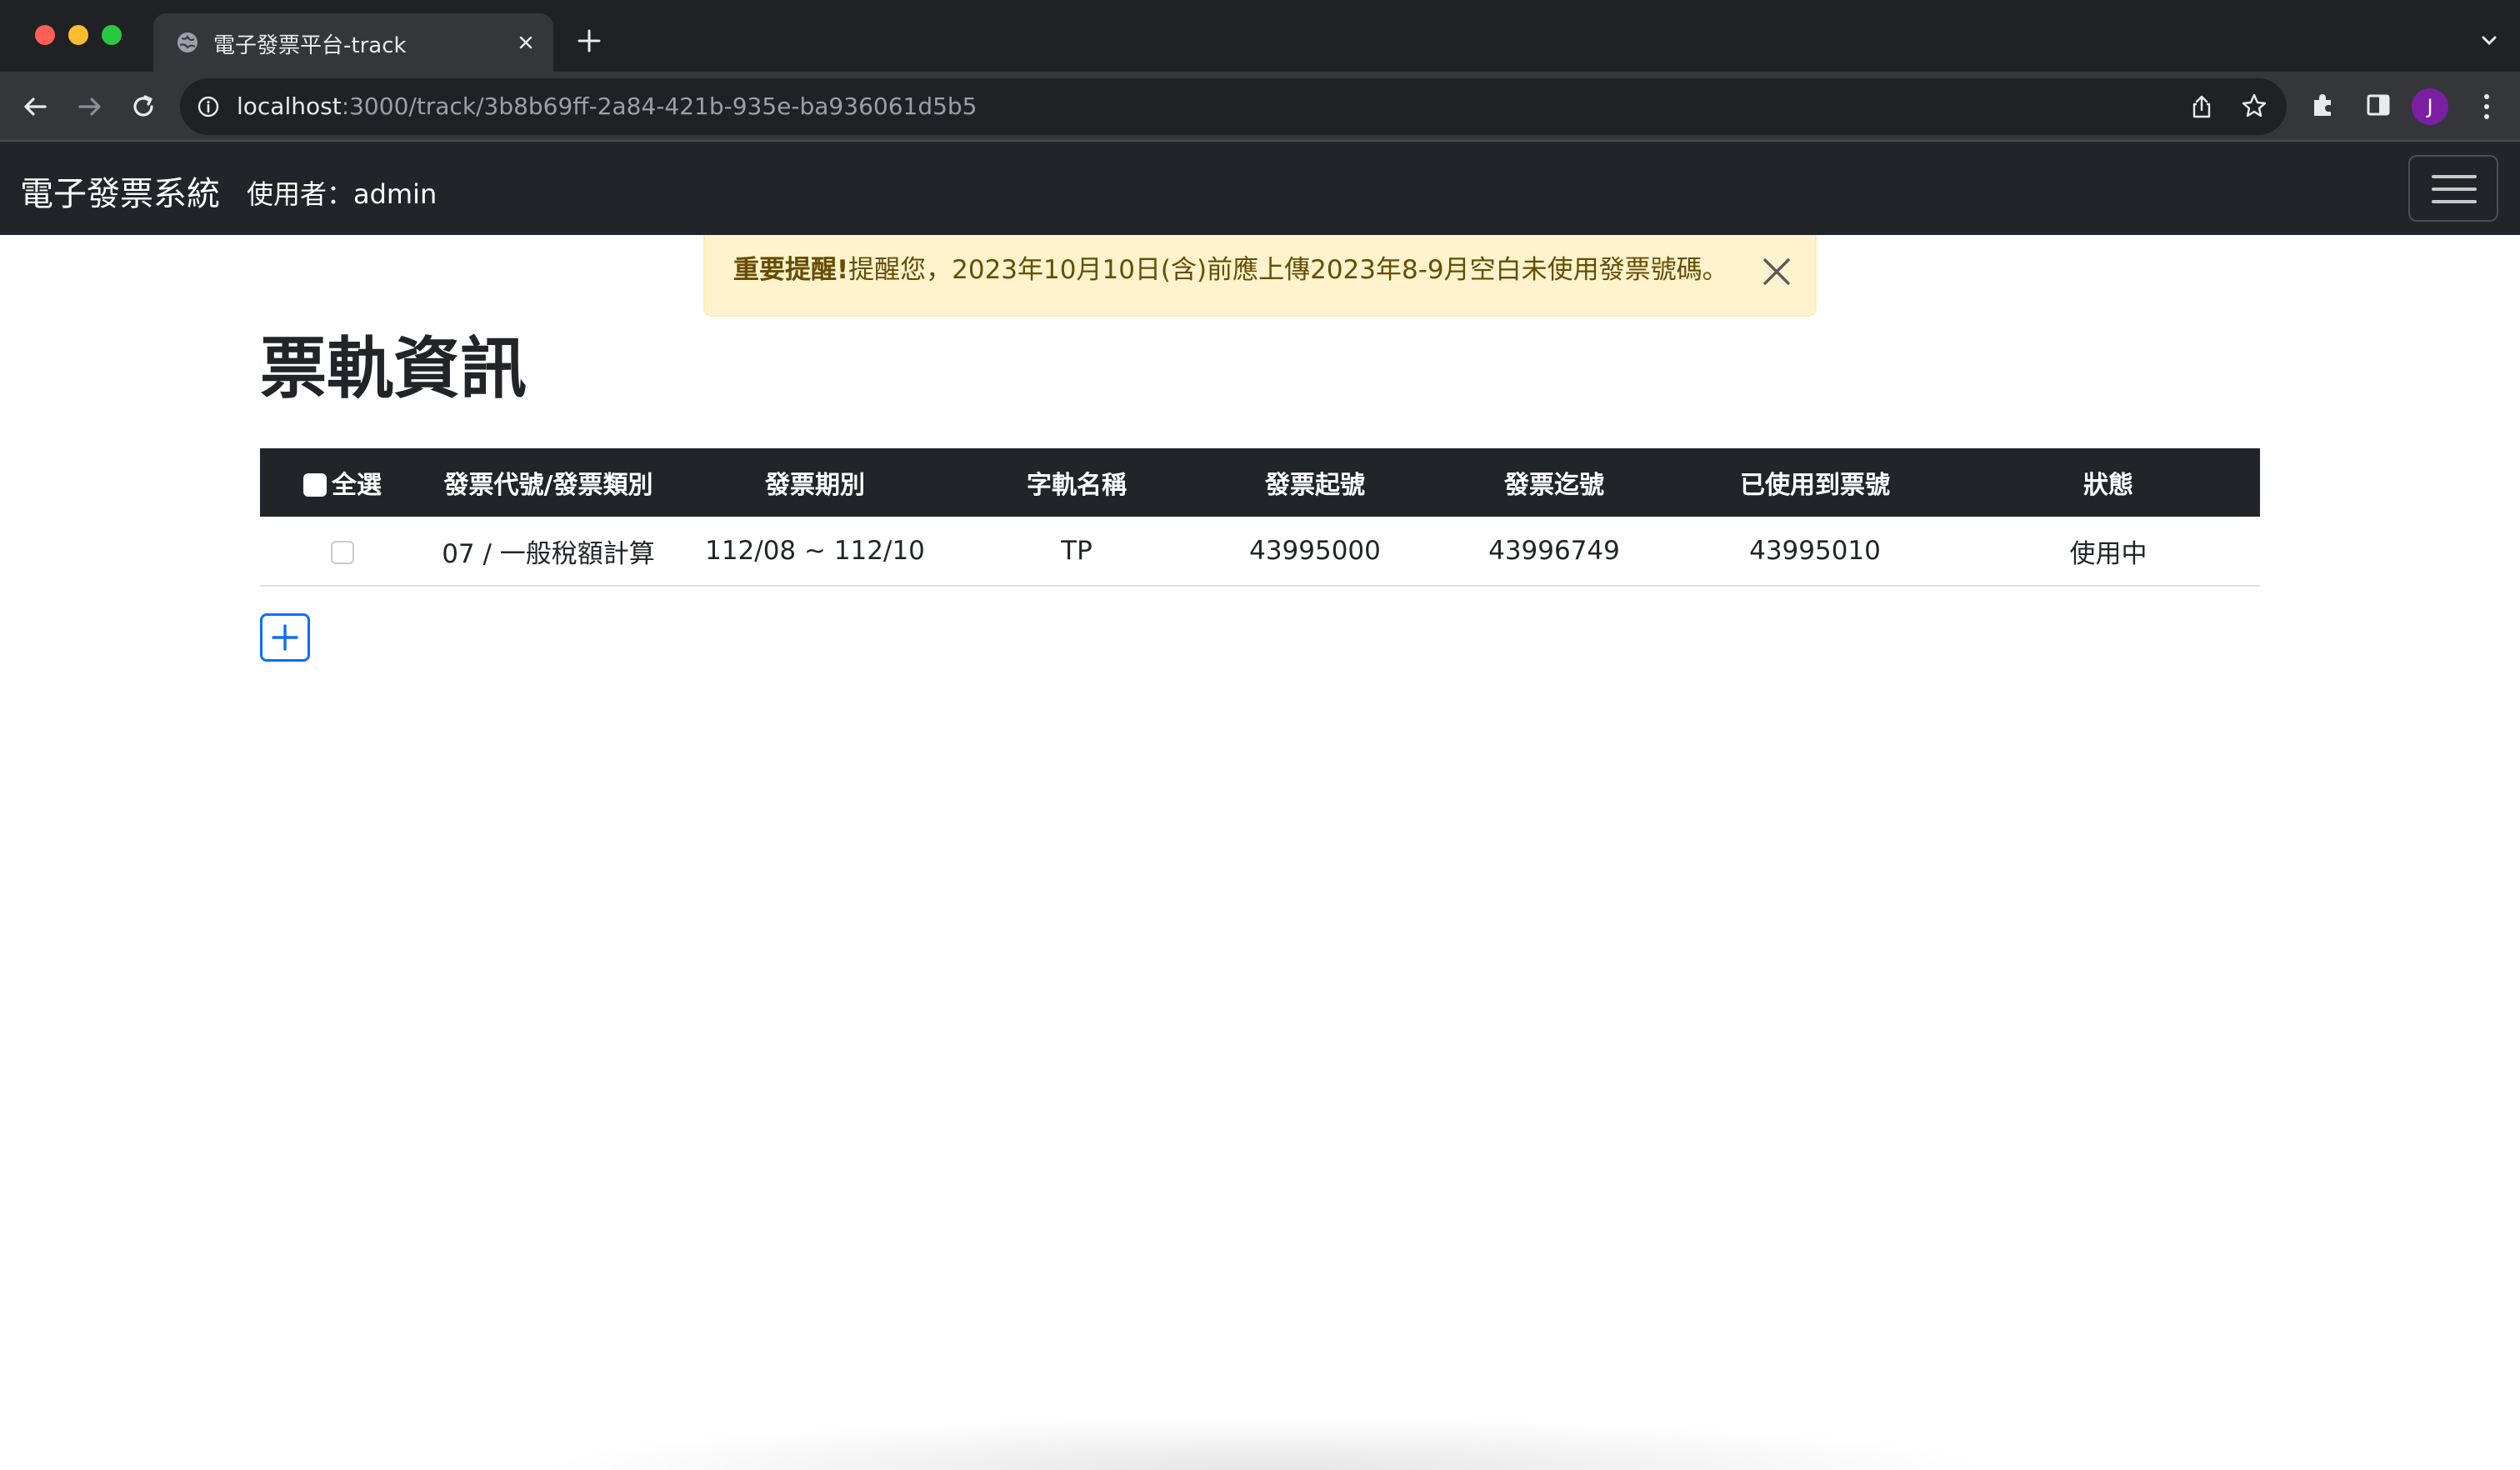  I want to click on browser-tab-active: 電子發票平台-track, so click(353, 42).